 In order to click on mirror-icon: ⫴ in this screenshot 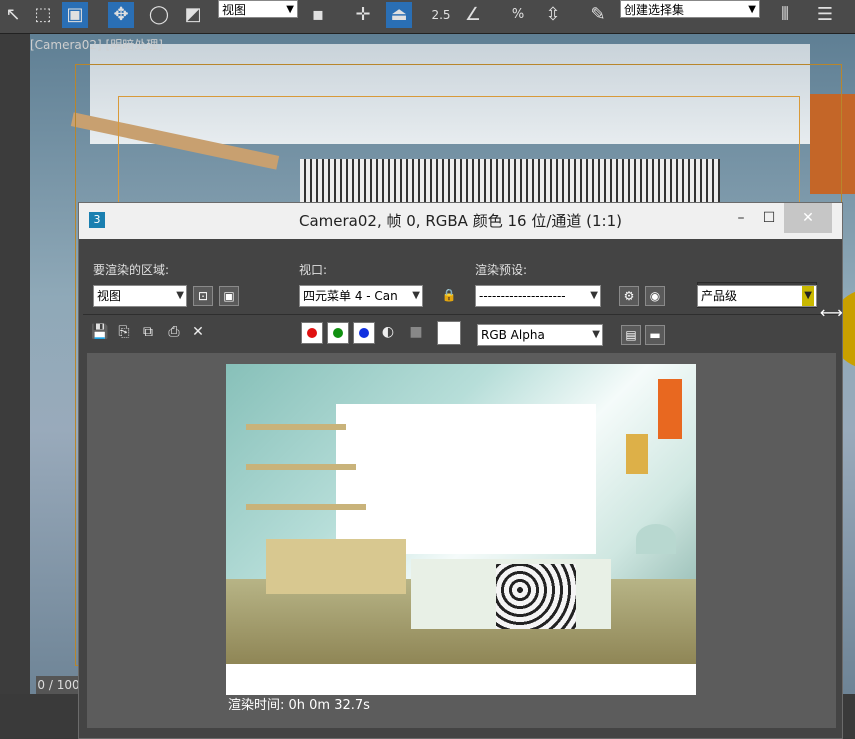, I will do `click(785, 15)`.